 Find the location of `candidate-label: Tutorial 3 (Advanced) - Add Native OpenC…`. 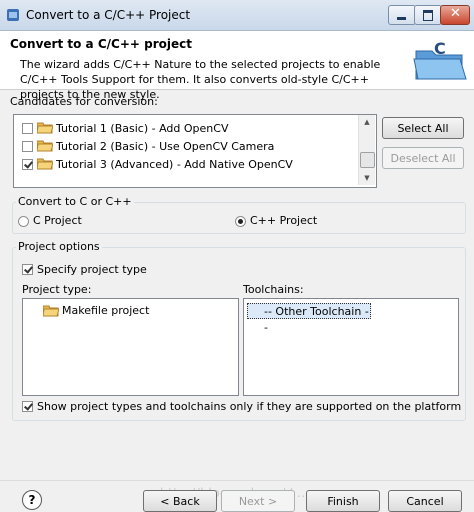

candidate-label: Tutorial 3 (Advanced) - Add Native OpenC… is located at coordinates (174, 164).